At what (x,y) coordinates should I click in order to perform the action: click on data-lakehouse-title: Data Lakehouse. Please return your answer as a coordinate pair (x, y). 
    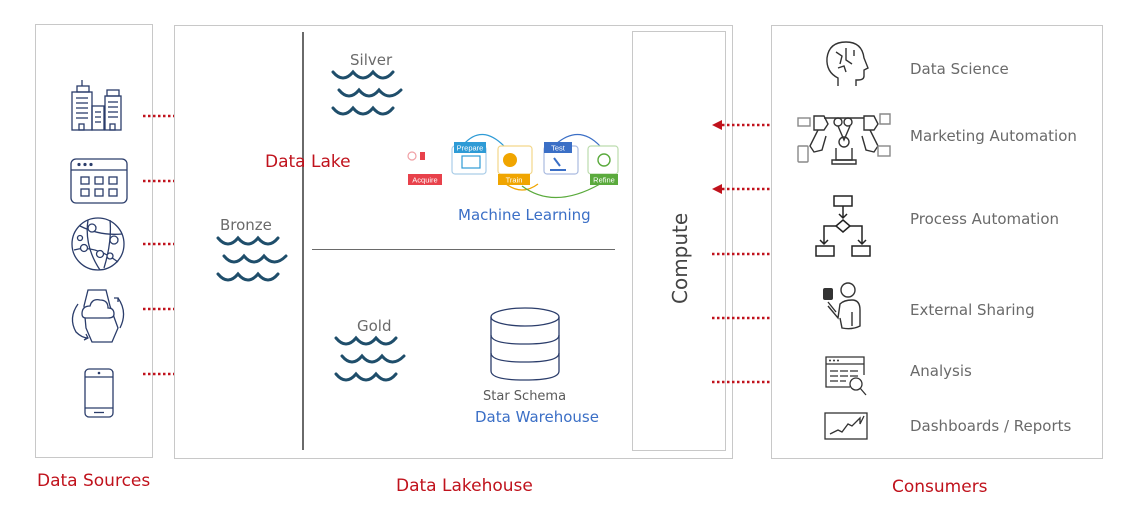
    Looking at the image, I should click on (464, 486).